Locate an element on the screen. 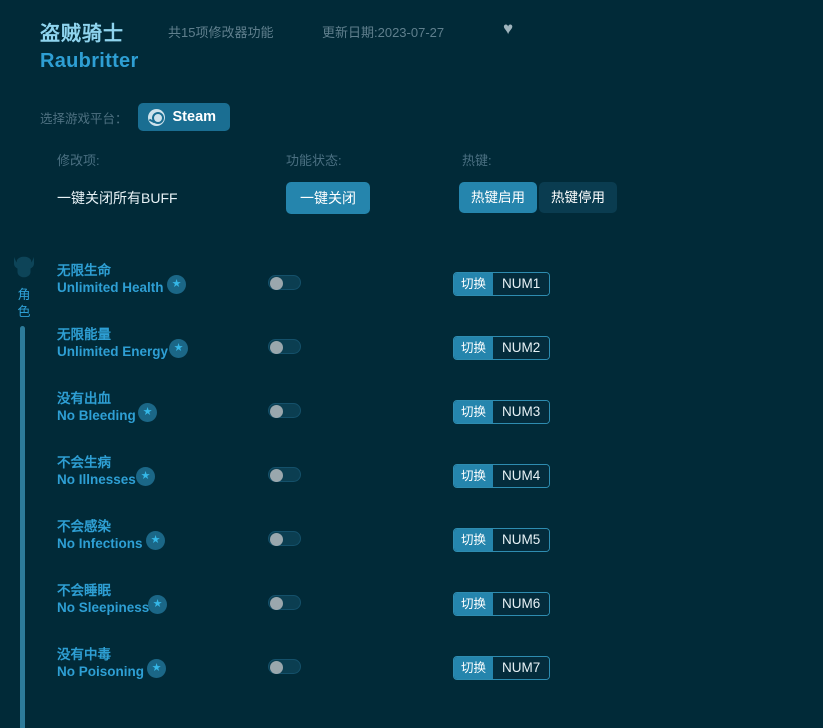 This screenshot has width=823, height=728. cheat-label-cn: 不会睡眠 is located at coordinates (84, 590).